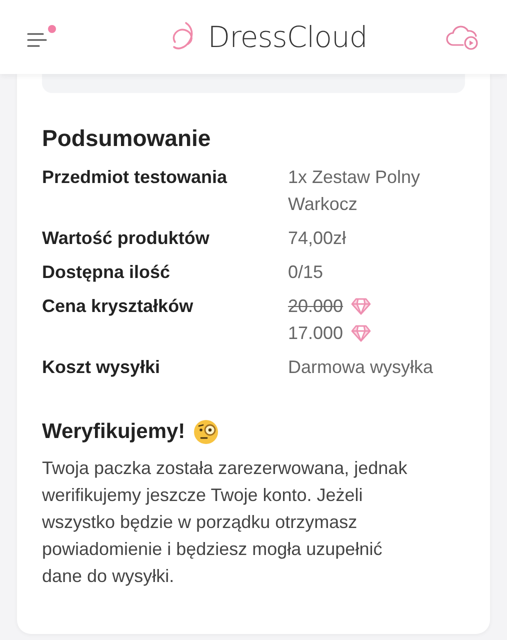  Describe the element at coordinates (135, 177) in the screenshot. I see `row-label: Przedmiot testowania` at that location.